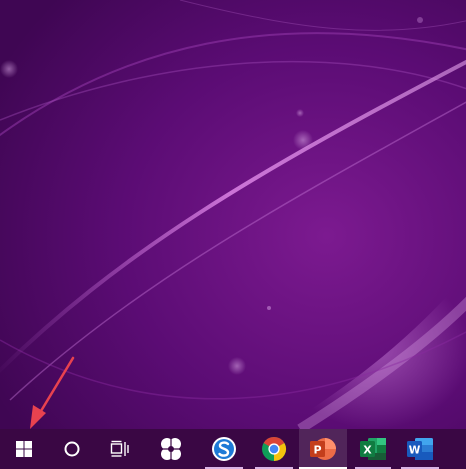 This screenshot has height=469, width=466. I want to click on task-view-button, so click(120, 449).